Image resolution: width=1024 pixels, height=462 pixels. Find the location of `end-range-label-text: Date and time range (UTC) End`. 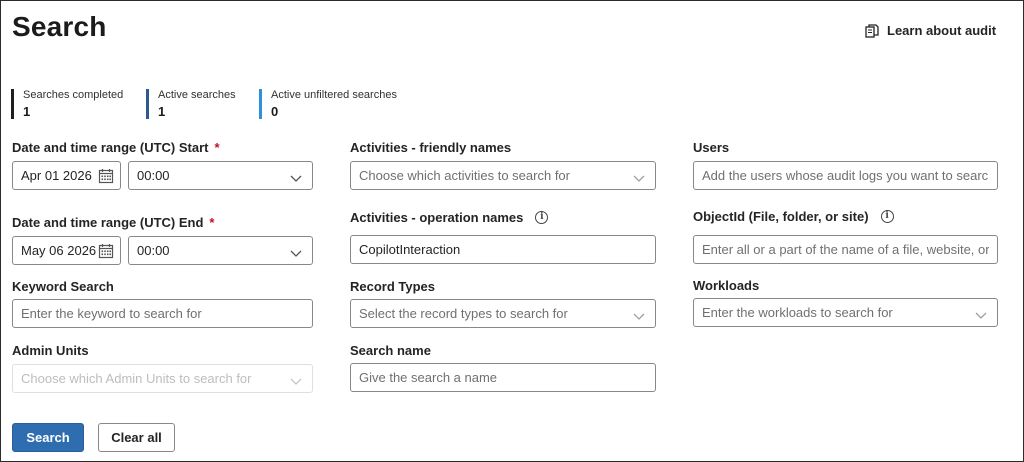

end-range-label-text: Date and time range (UTC) End is located at coordinates (108, 222).